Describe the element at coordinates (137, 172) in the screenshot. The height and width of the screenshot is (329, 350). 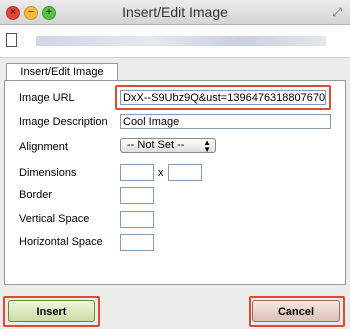
I see `width-input` at that location.